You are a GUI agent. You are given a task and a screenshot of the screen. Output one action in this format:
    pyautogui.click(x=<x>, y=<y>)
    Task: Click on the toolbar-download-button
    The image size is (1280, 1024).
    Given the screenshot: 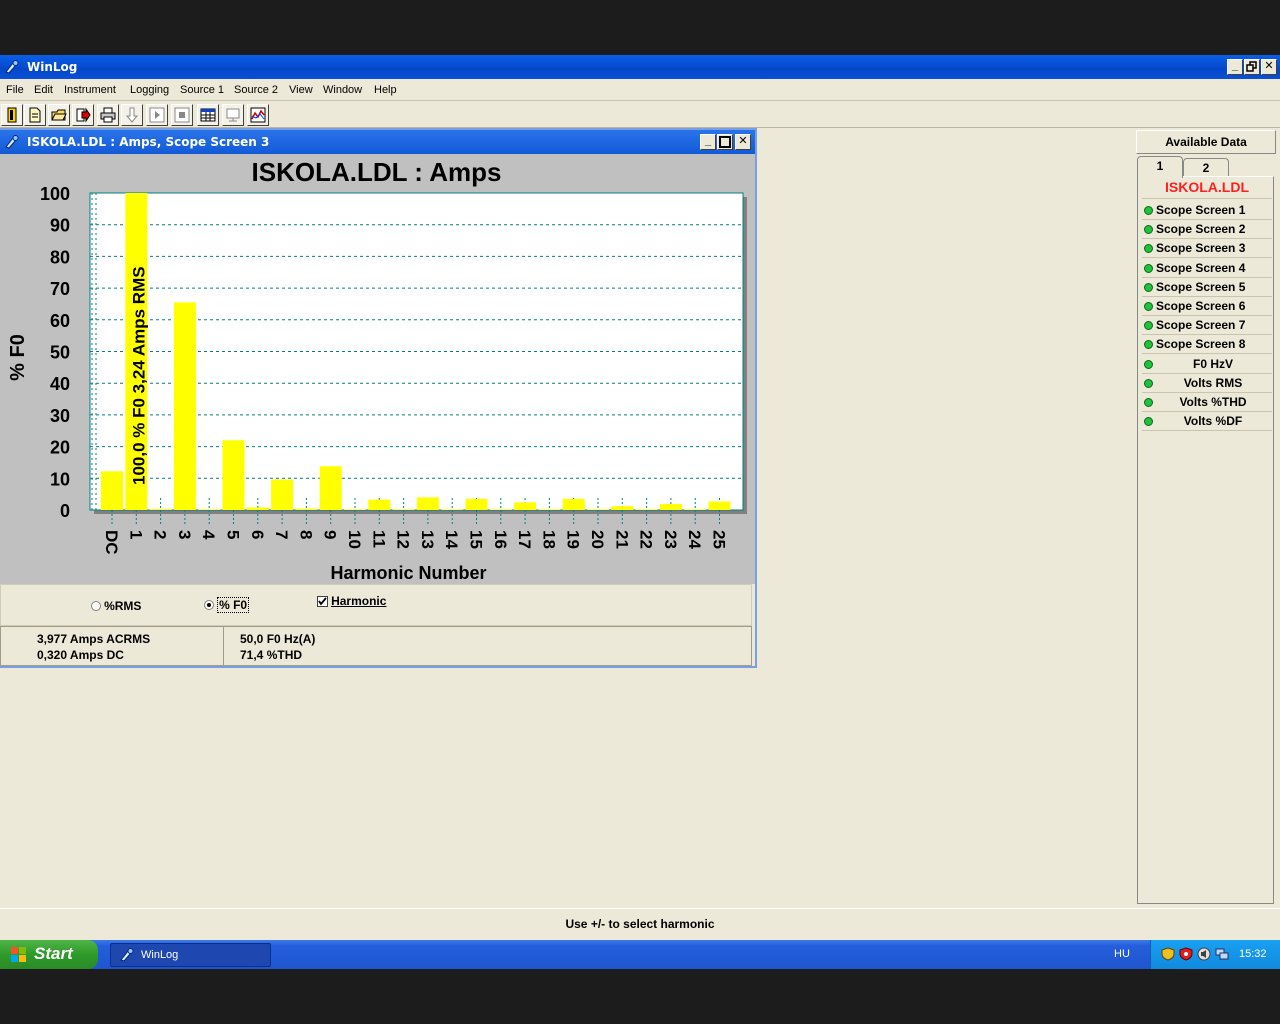 What is the action you would take?
    pyautogui.click(x=132, y=115)
    